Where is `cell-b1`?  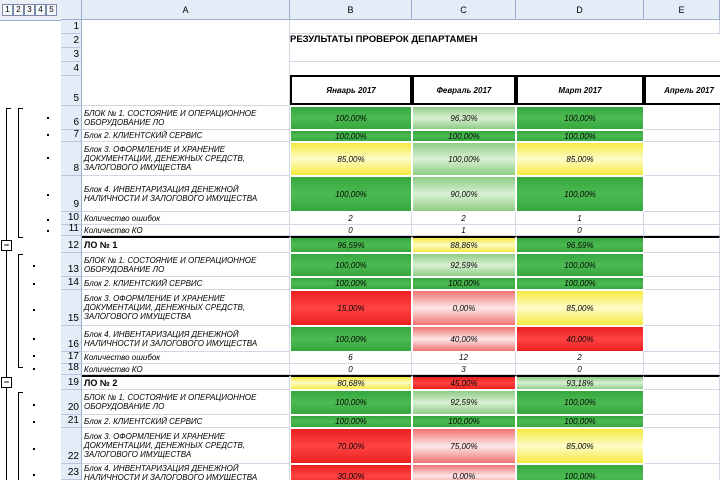 cell-b1 is located at coordinates (505, 27).